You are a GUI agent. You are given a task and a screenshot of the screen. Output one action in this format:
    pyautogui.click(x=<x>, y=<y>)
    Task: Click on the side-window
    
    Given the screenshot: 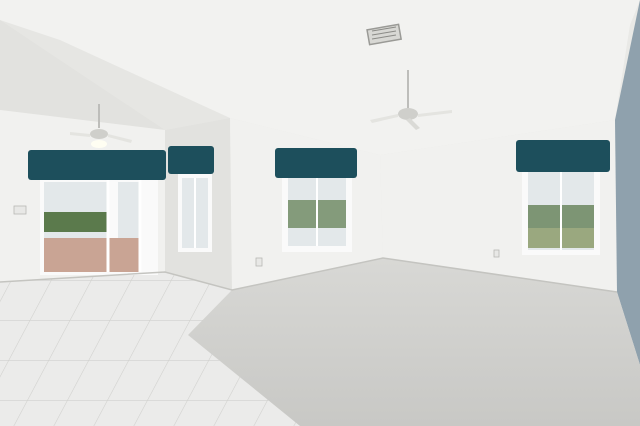 What is the action you would take?
    pyautogui.click(x=195, y=212)
    